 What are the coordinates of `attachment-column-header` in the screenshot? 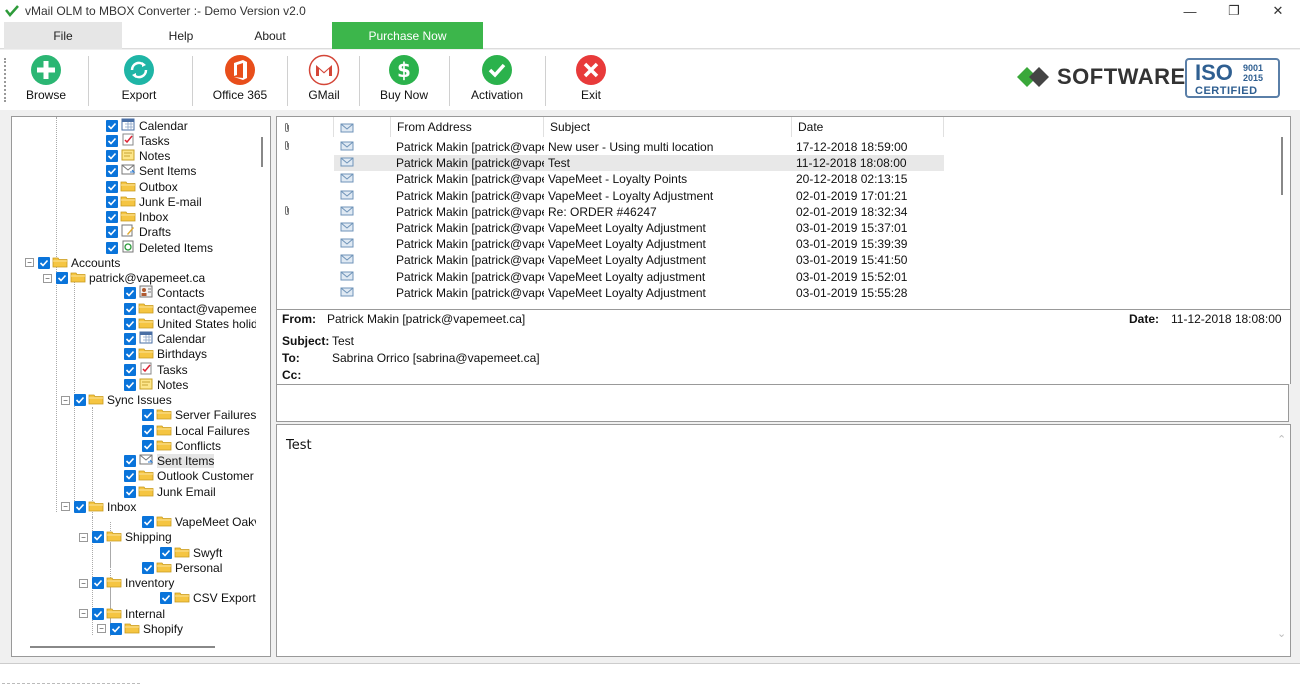 It's located at (305, 127).